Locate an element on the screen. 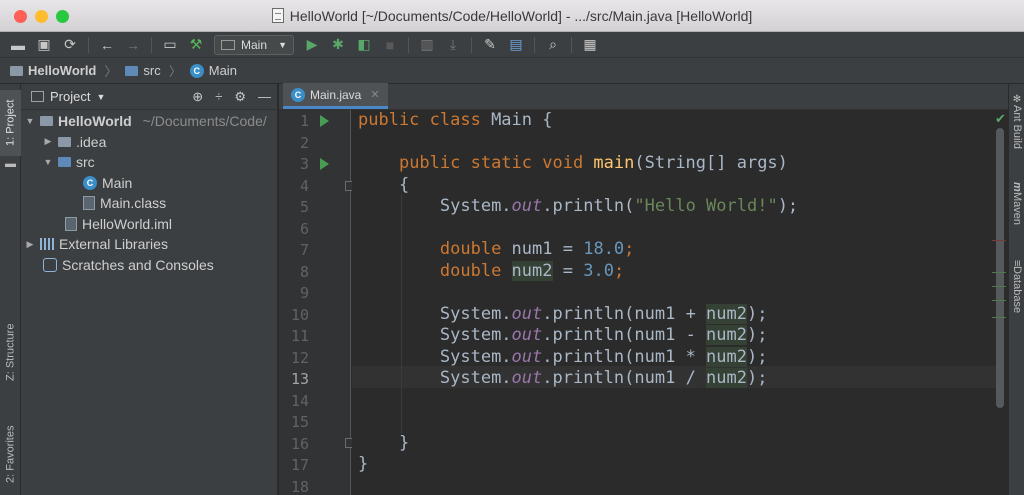  class-file-icon is located at coordinates (89, 203).